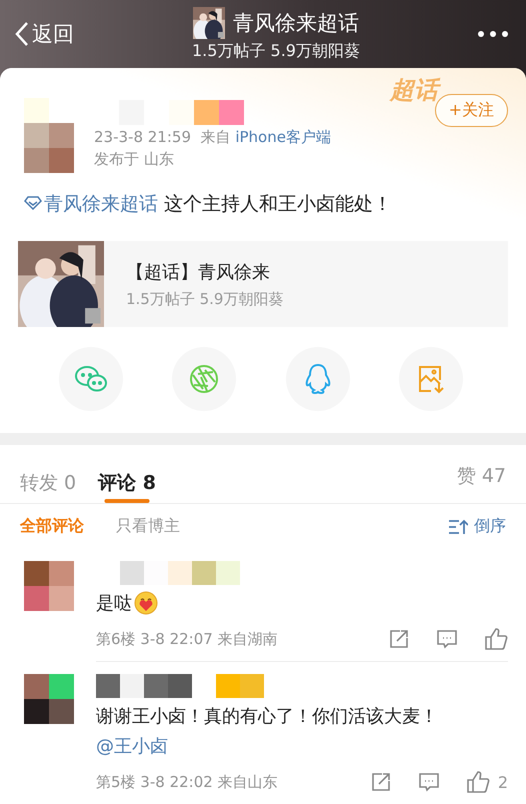 Image resolution: width=526 pixels, height=804 pixels. What do you see at coordinates (127, 474) in the screenshot?
I see `tab: 评论 8` at bounding box center [127, 474].